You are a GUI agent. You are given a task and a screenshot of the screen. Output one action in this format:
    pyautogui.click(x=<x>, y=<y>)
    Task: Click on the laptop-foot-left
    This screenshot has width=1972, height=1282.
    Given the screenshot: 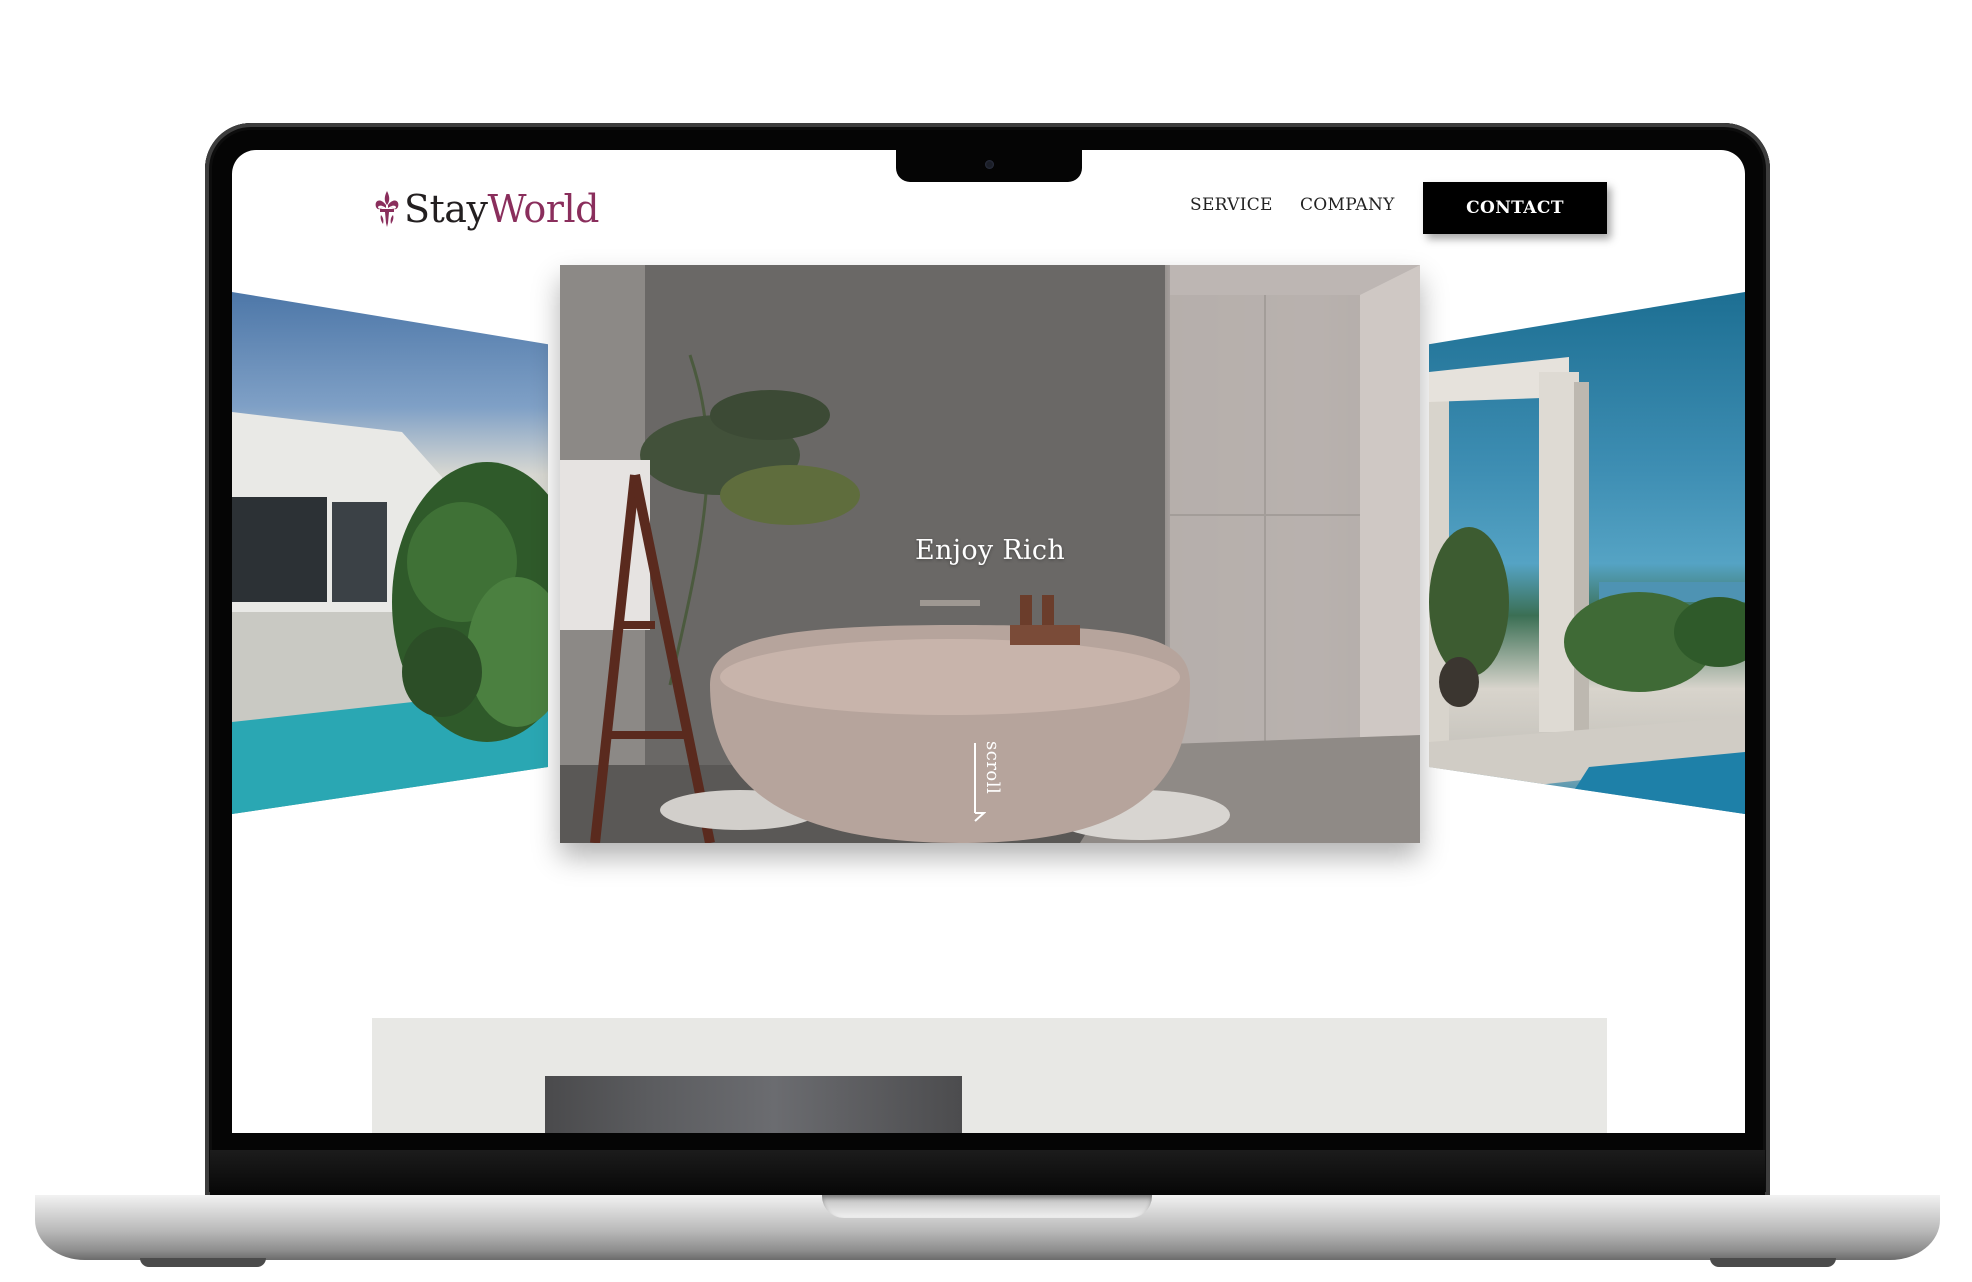 What is the action you would take?
    pyautogui.click(x=203, y=1262)
    